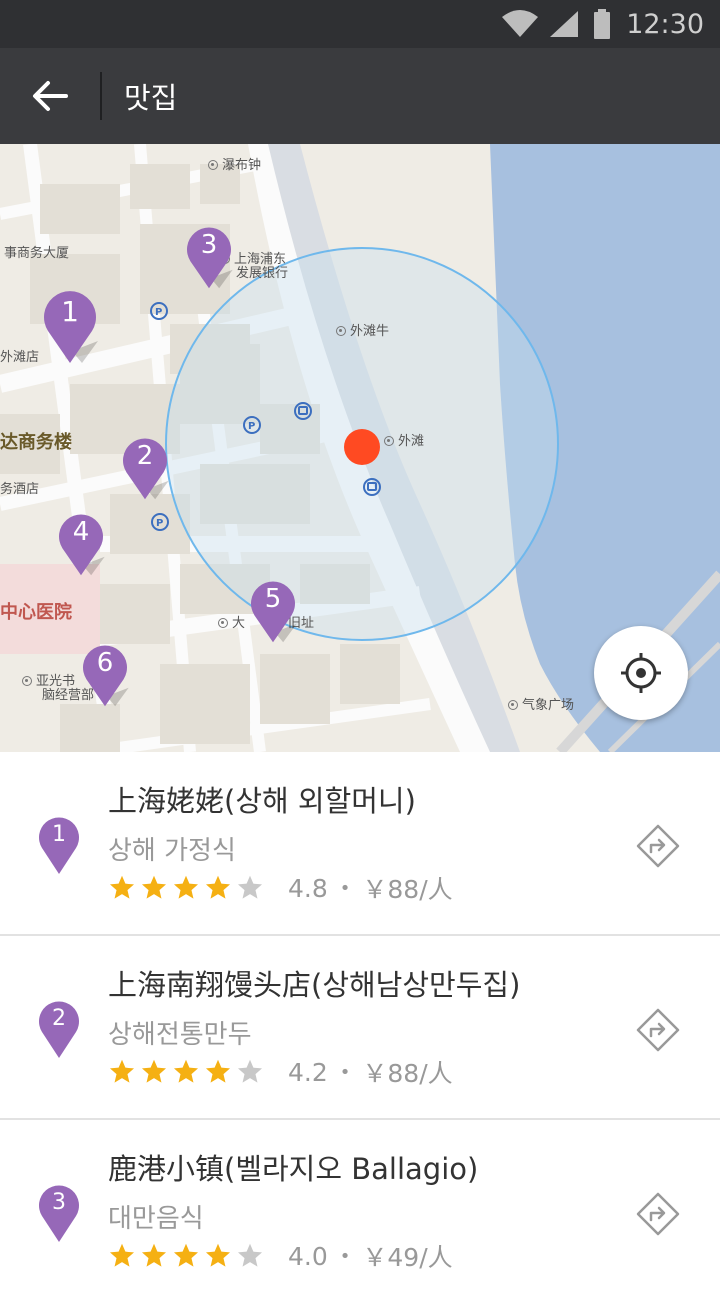  Describe the element at coordinates (209, 257) in the screenshot. I see `map-pin: 3` at that location.